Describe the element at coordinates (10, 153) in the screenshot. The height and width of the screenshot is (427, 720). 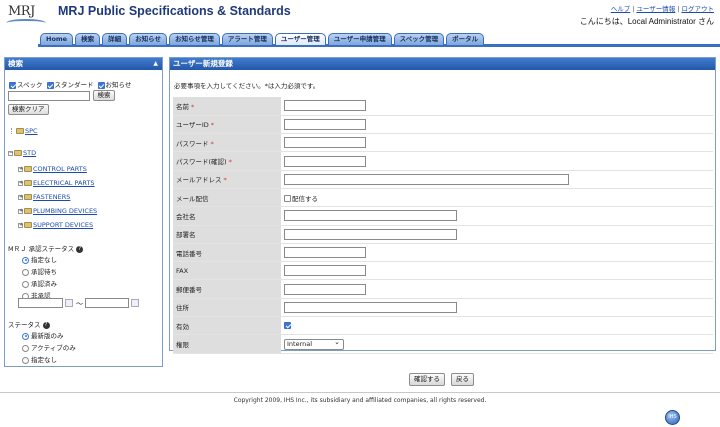
I see `collapse-icon: −` at that location.